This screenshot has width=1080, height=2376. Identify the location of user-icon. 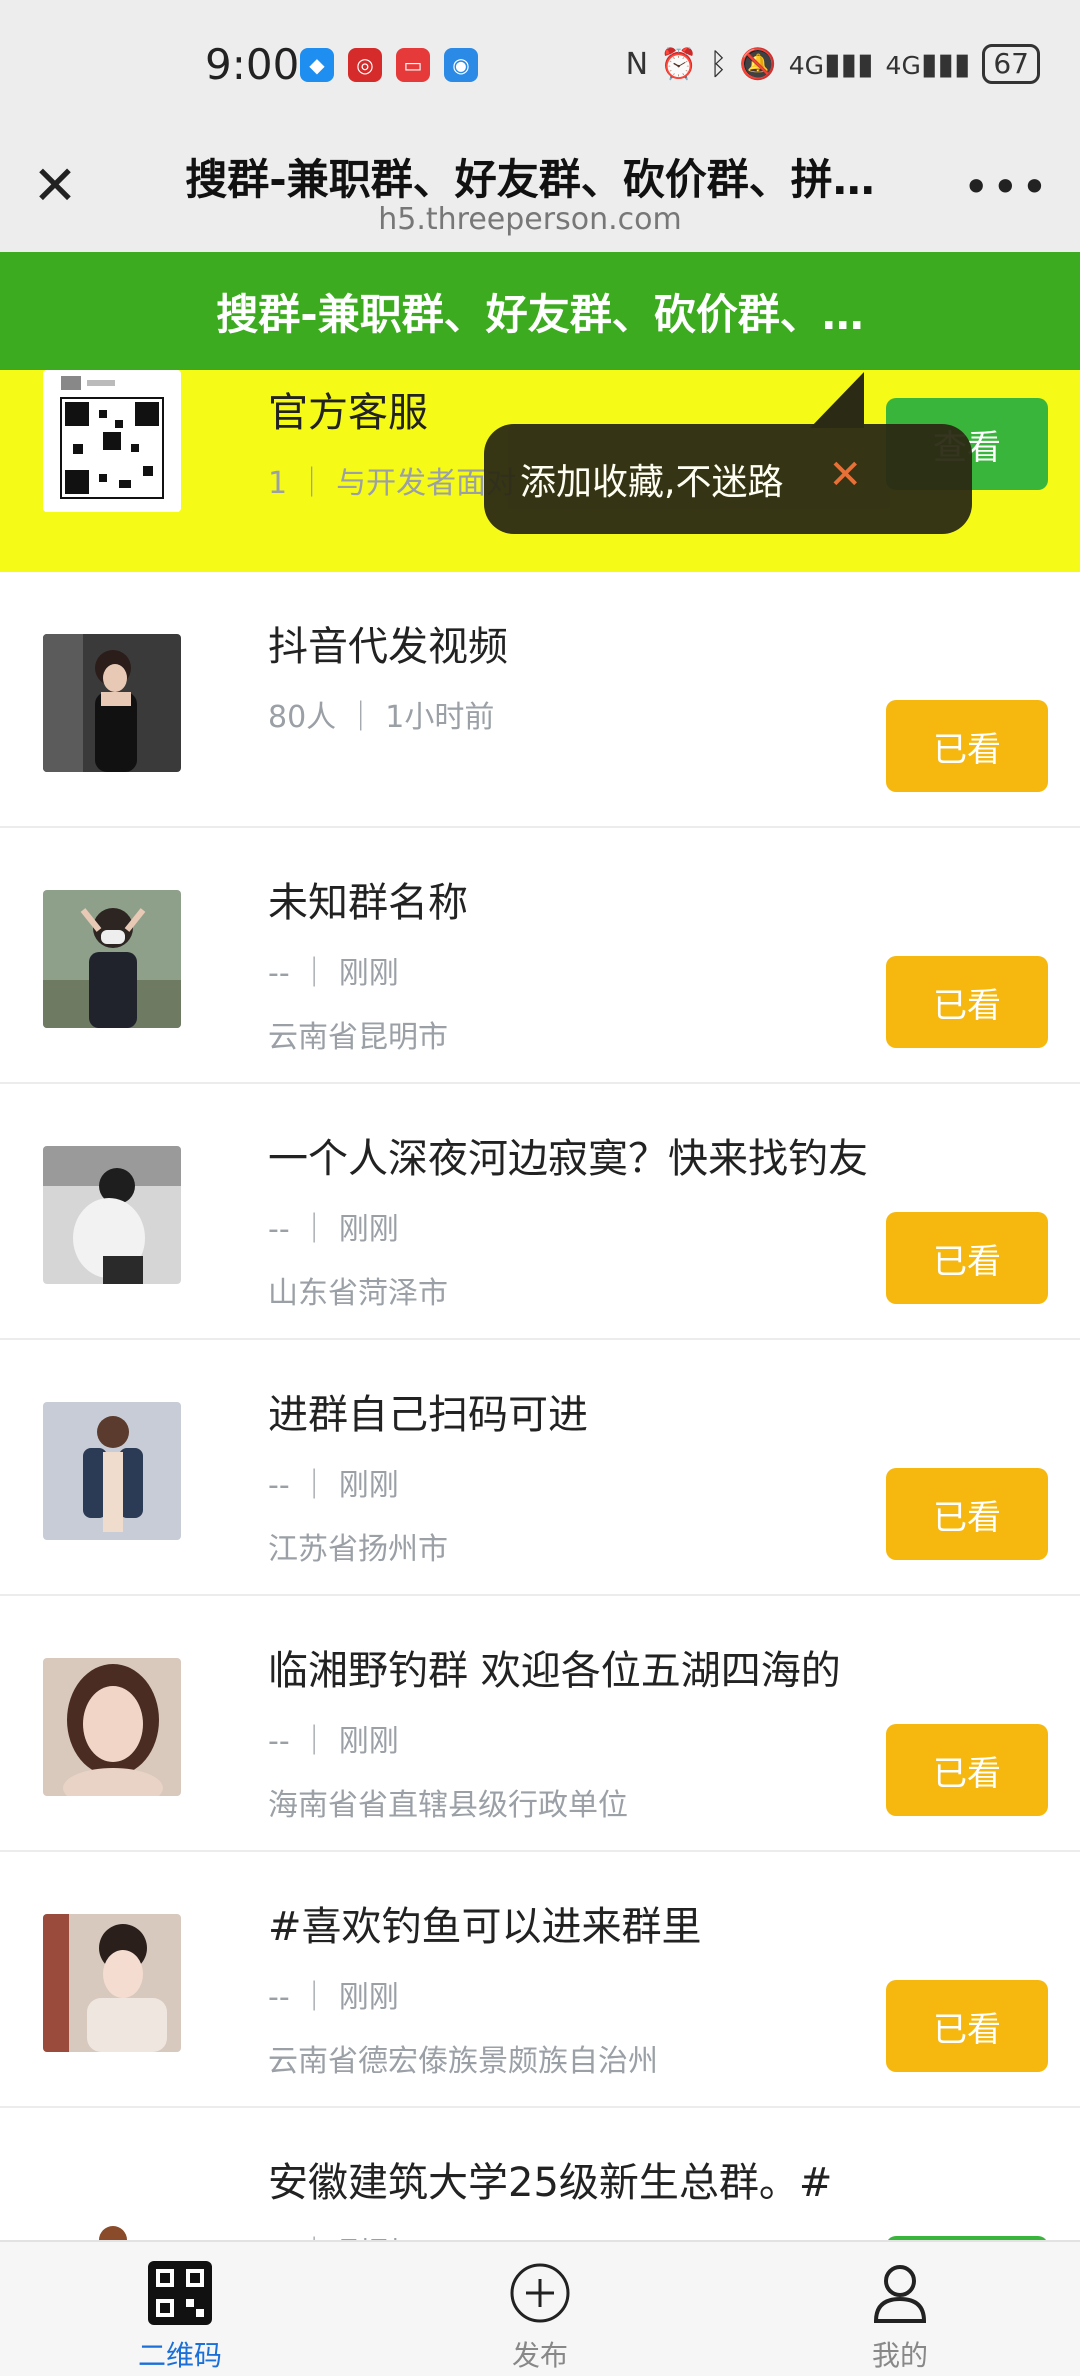
(900, 2293).